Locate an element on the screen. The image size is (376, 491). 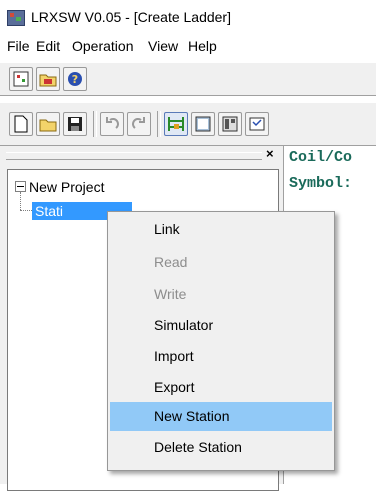
menu-view: View is located at coordinates (163, 46).